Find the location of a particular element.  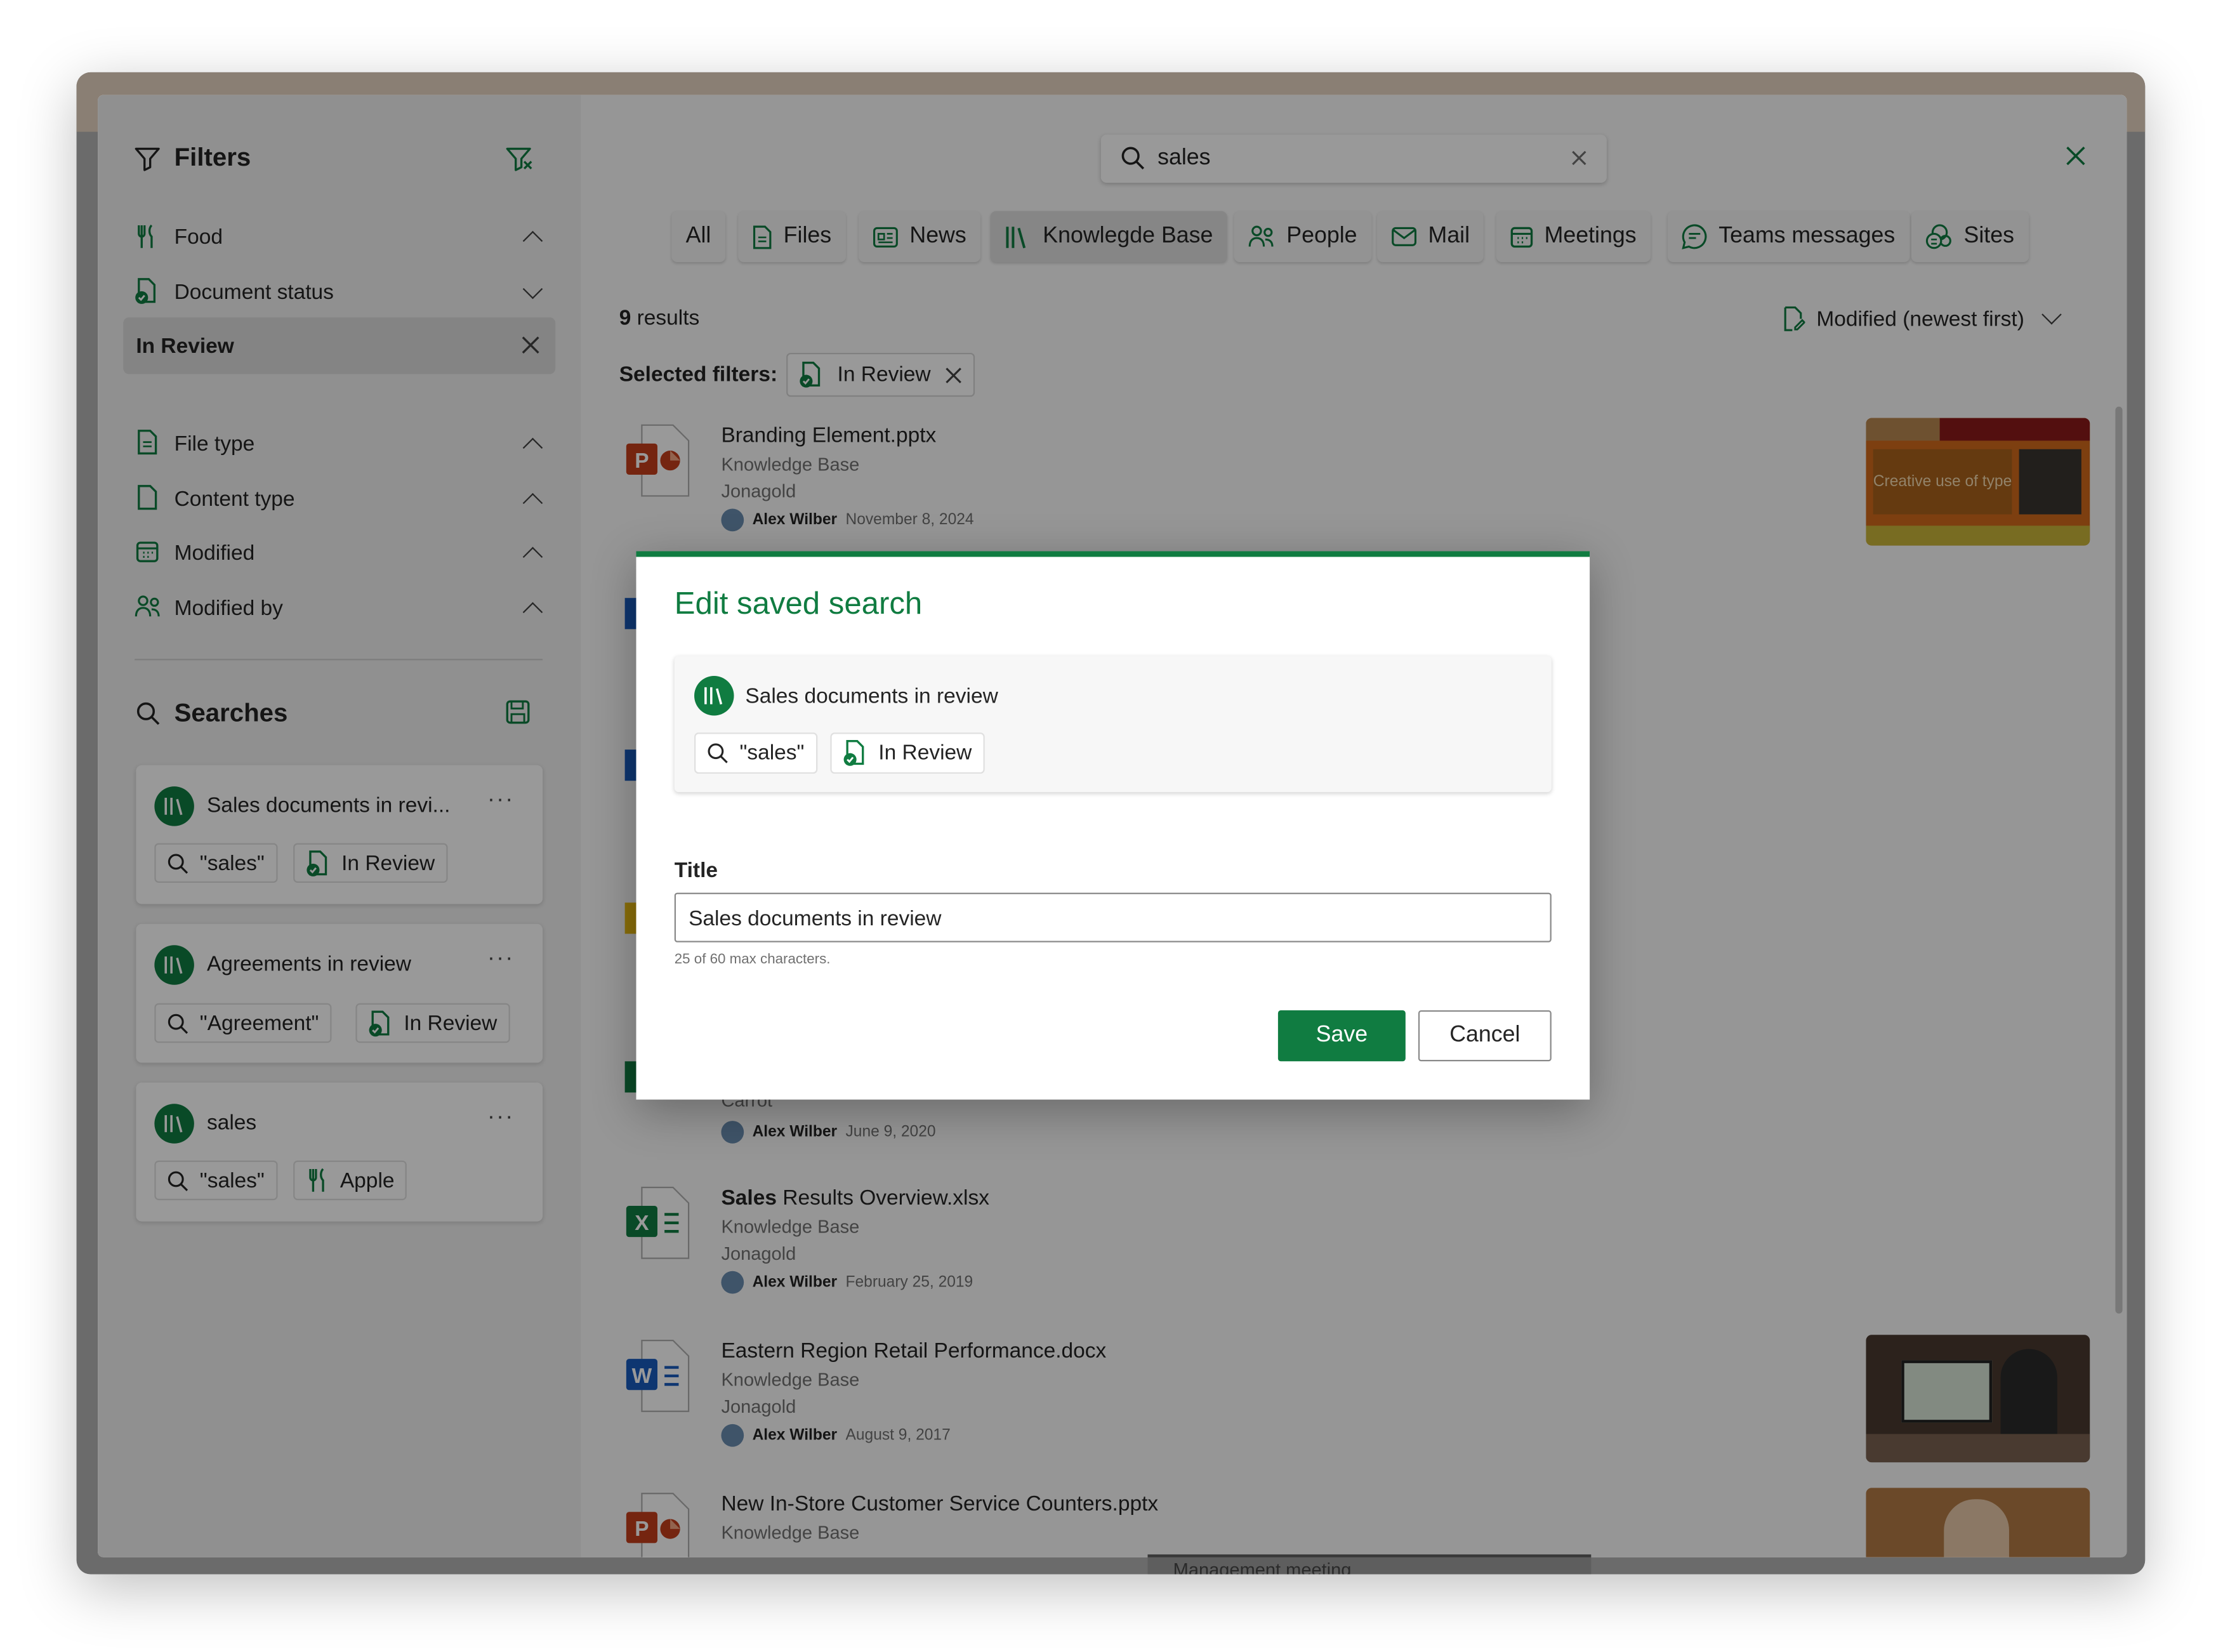

dialog-accent-bar is located at coordinates (1113, 554).